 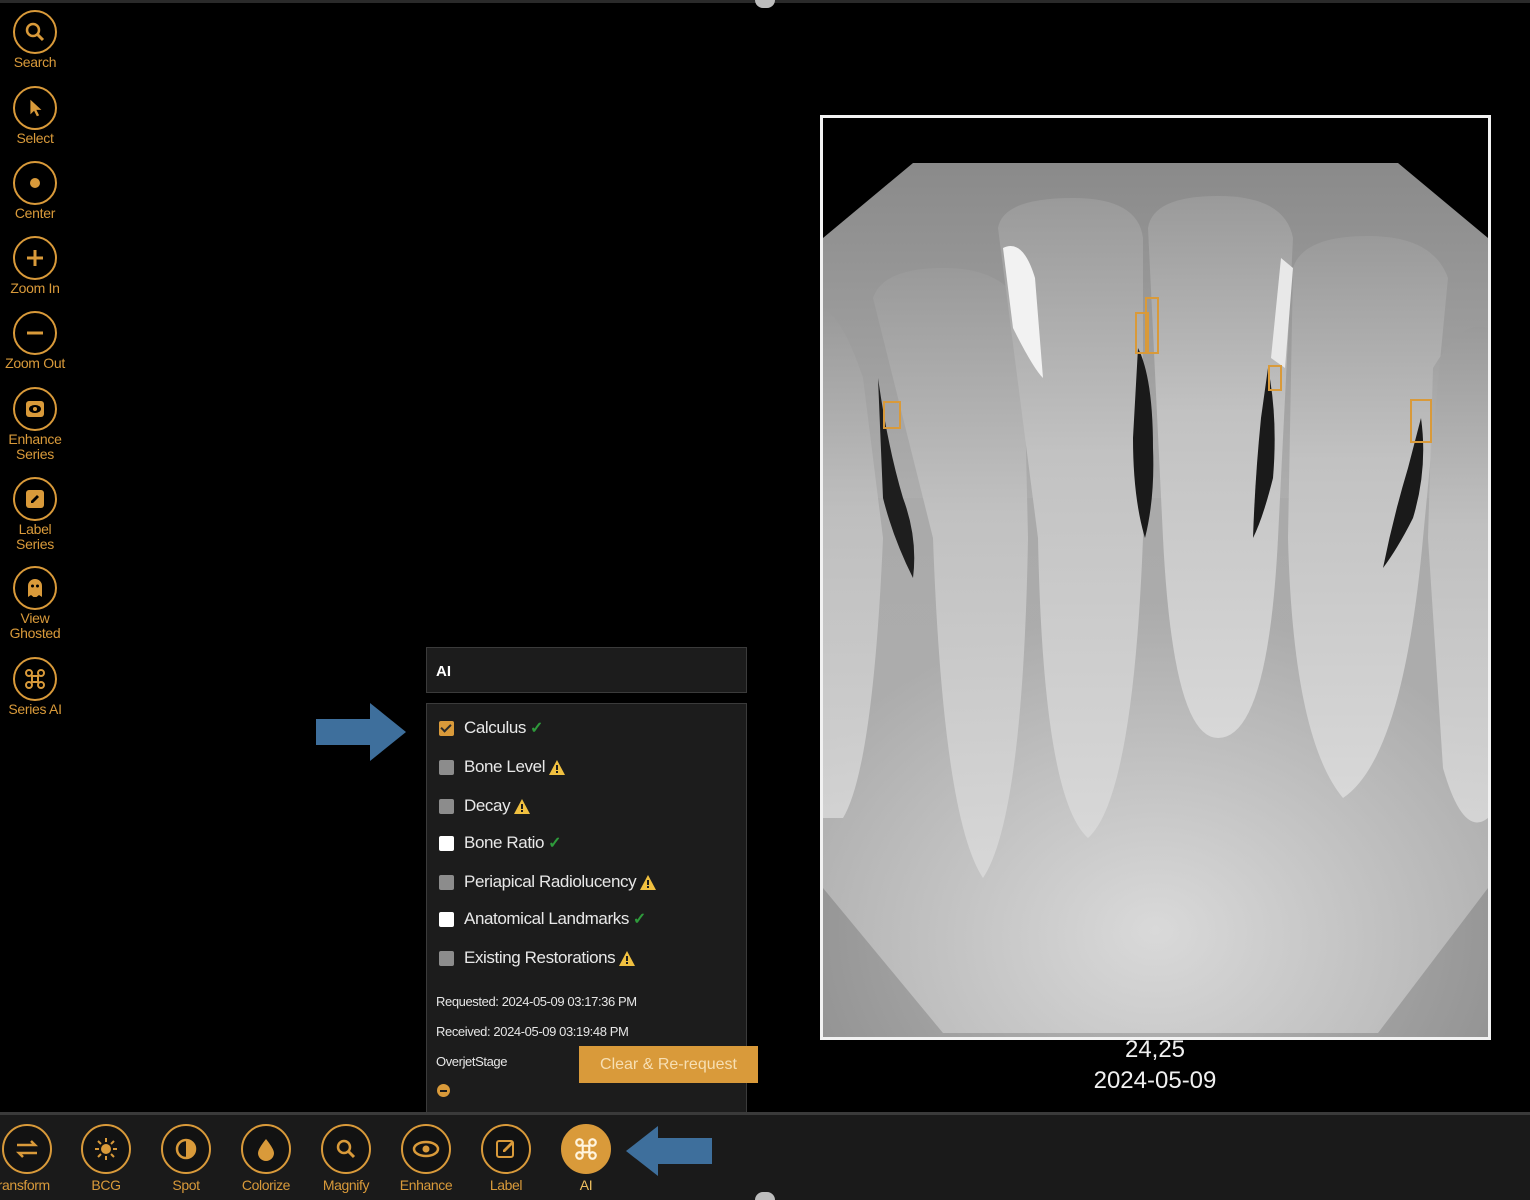 I want to click on pointer-icon, so click(x=35, y=108).